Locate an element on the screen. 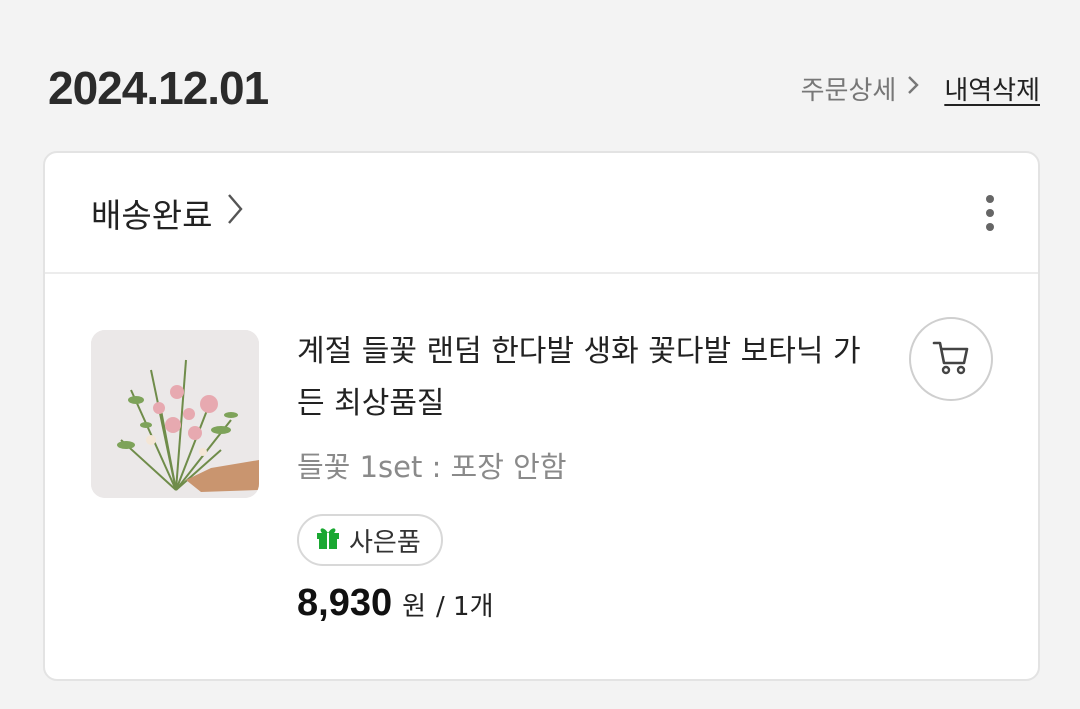 Image resolution: width=1080 pixels, height=709 pixels. gift-badge: 사은품 is located at coordinates (370, 540).